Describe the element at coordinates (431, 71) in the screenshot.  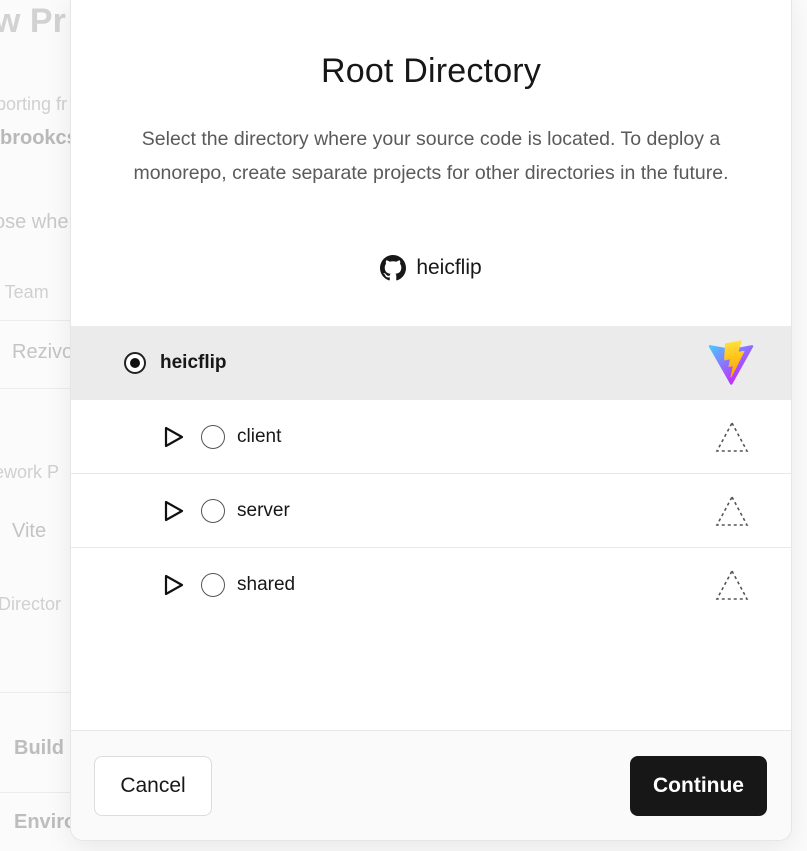
I see `dialog-title: Root Directory` at that location.